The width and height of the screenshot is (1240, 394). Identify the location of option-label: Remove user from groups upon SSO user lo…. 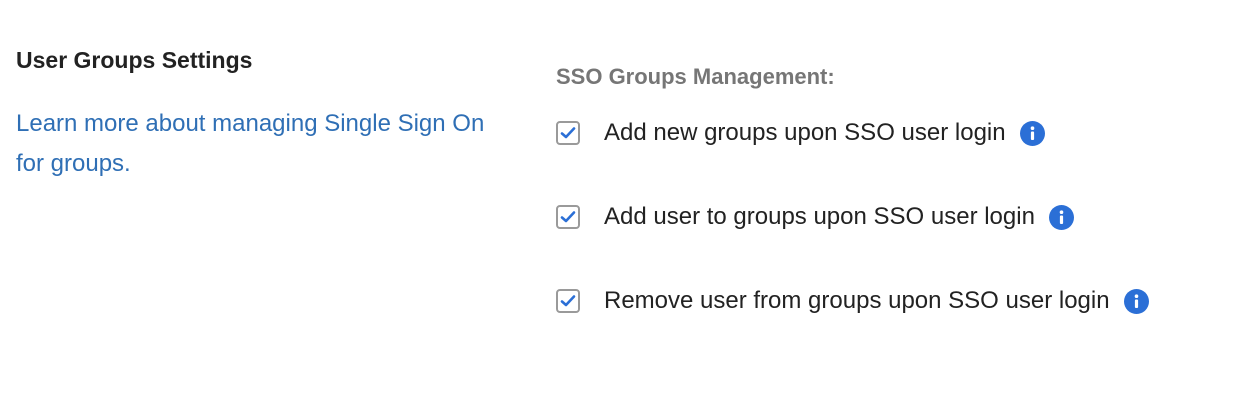
(857, 300).